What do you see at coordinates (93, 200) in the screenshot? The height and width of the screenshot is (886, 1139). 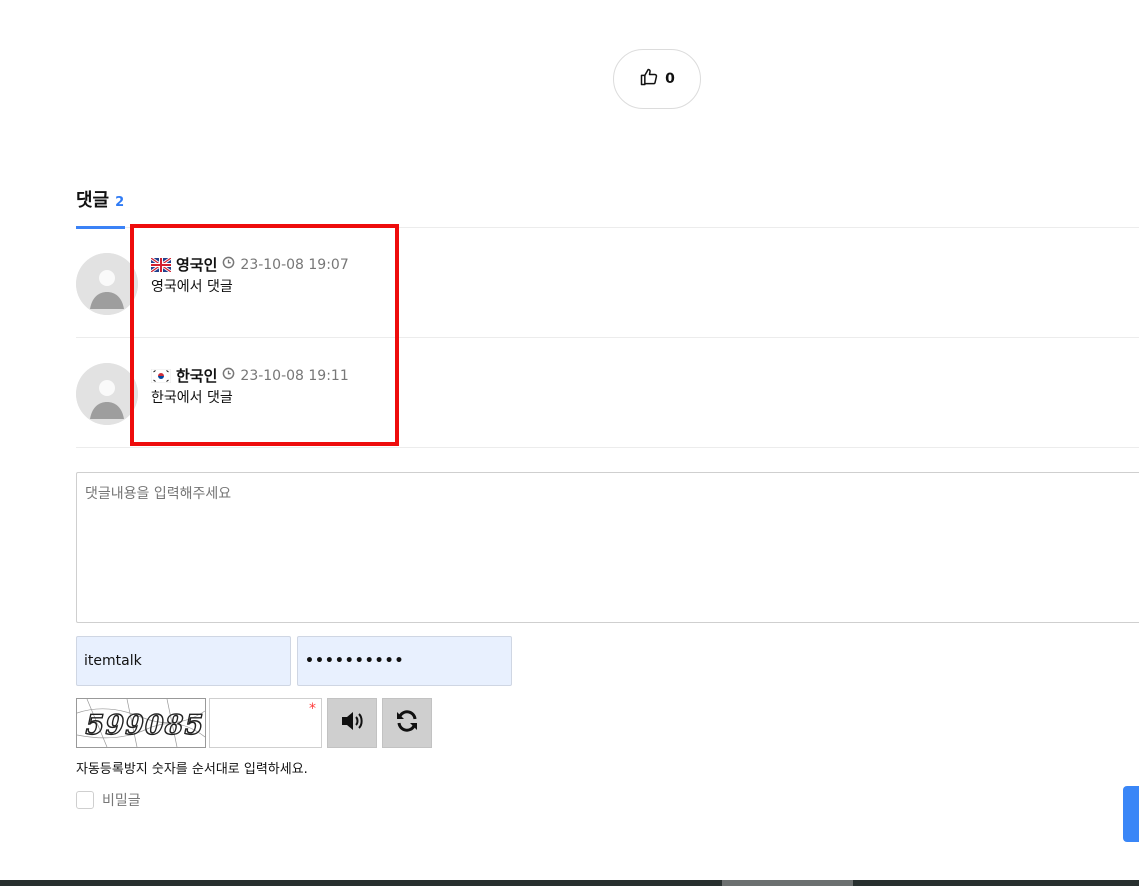 I see `comments-title: 댓글` at bounding box center [93, 200].